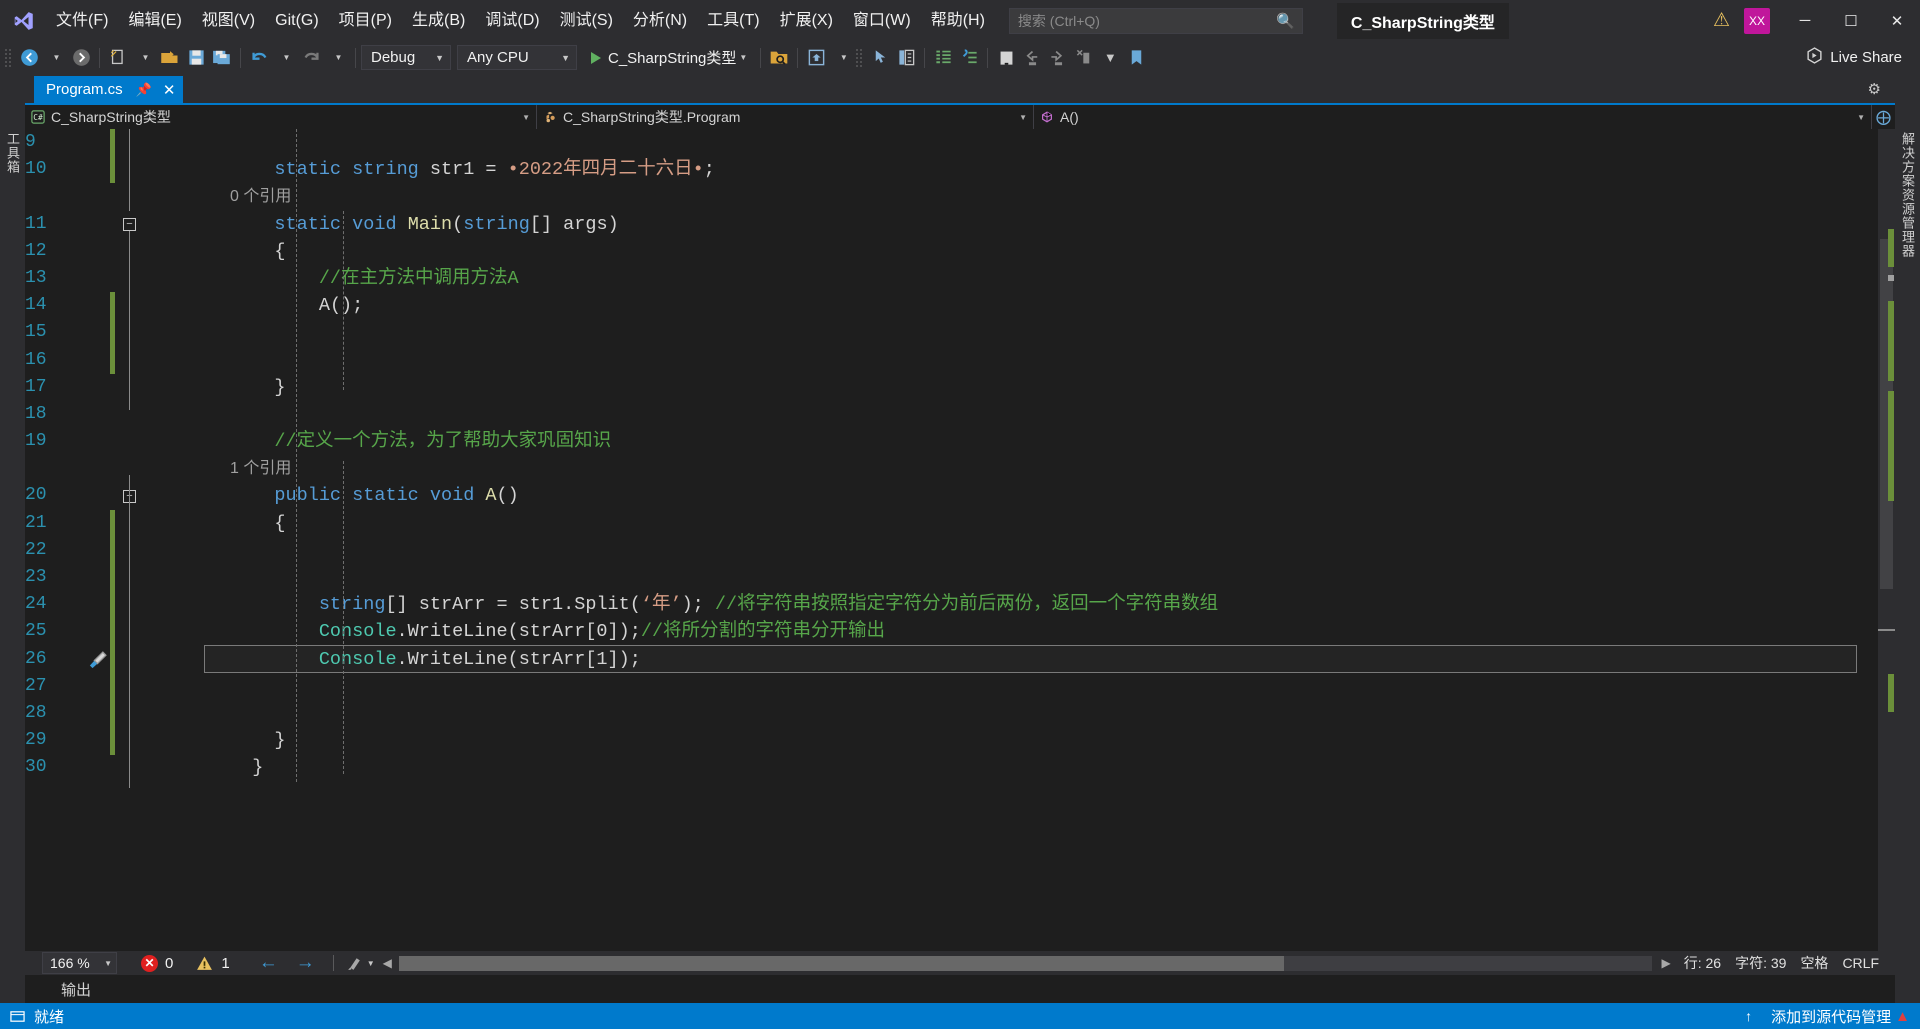 This screenshot has width=1920, height=1029. Describe the element at coordinates (438, 20) in the screenshot. I see `menu-item-build: 生成(B)` at that location.